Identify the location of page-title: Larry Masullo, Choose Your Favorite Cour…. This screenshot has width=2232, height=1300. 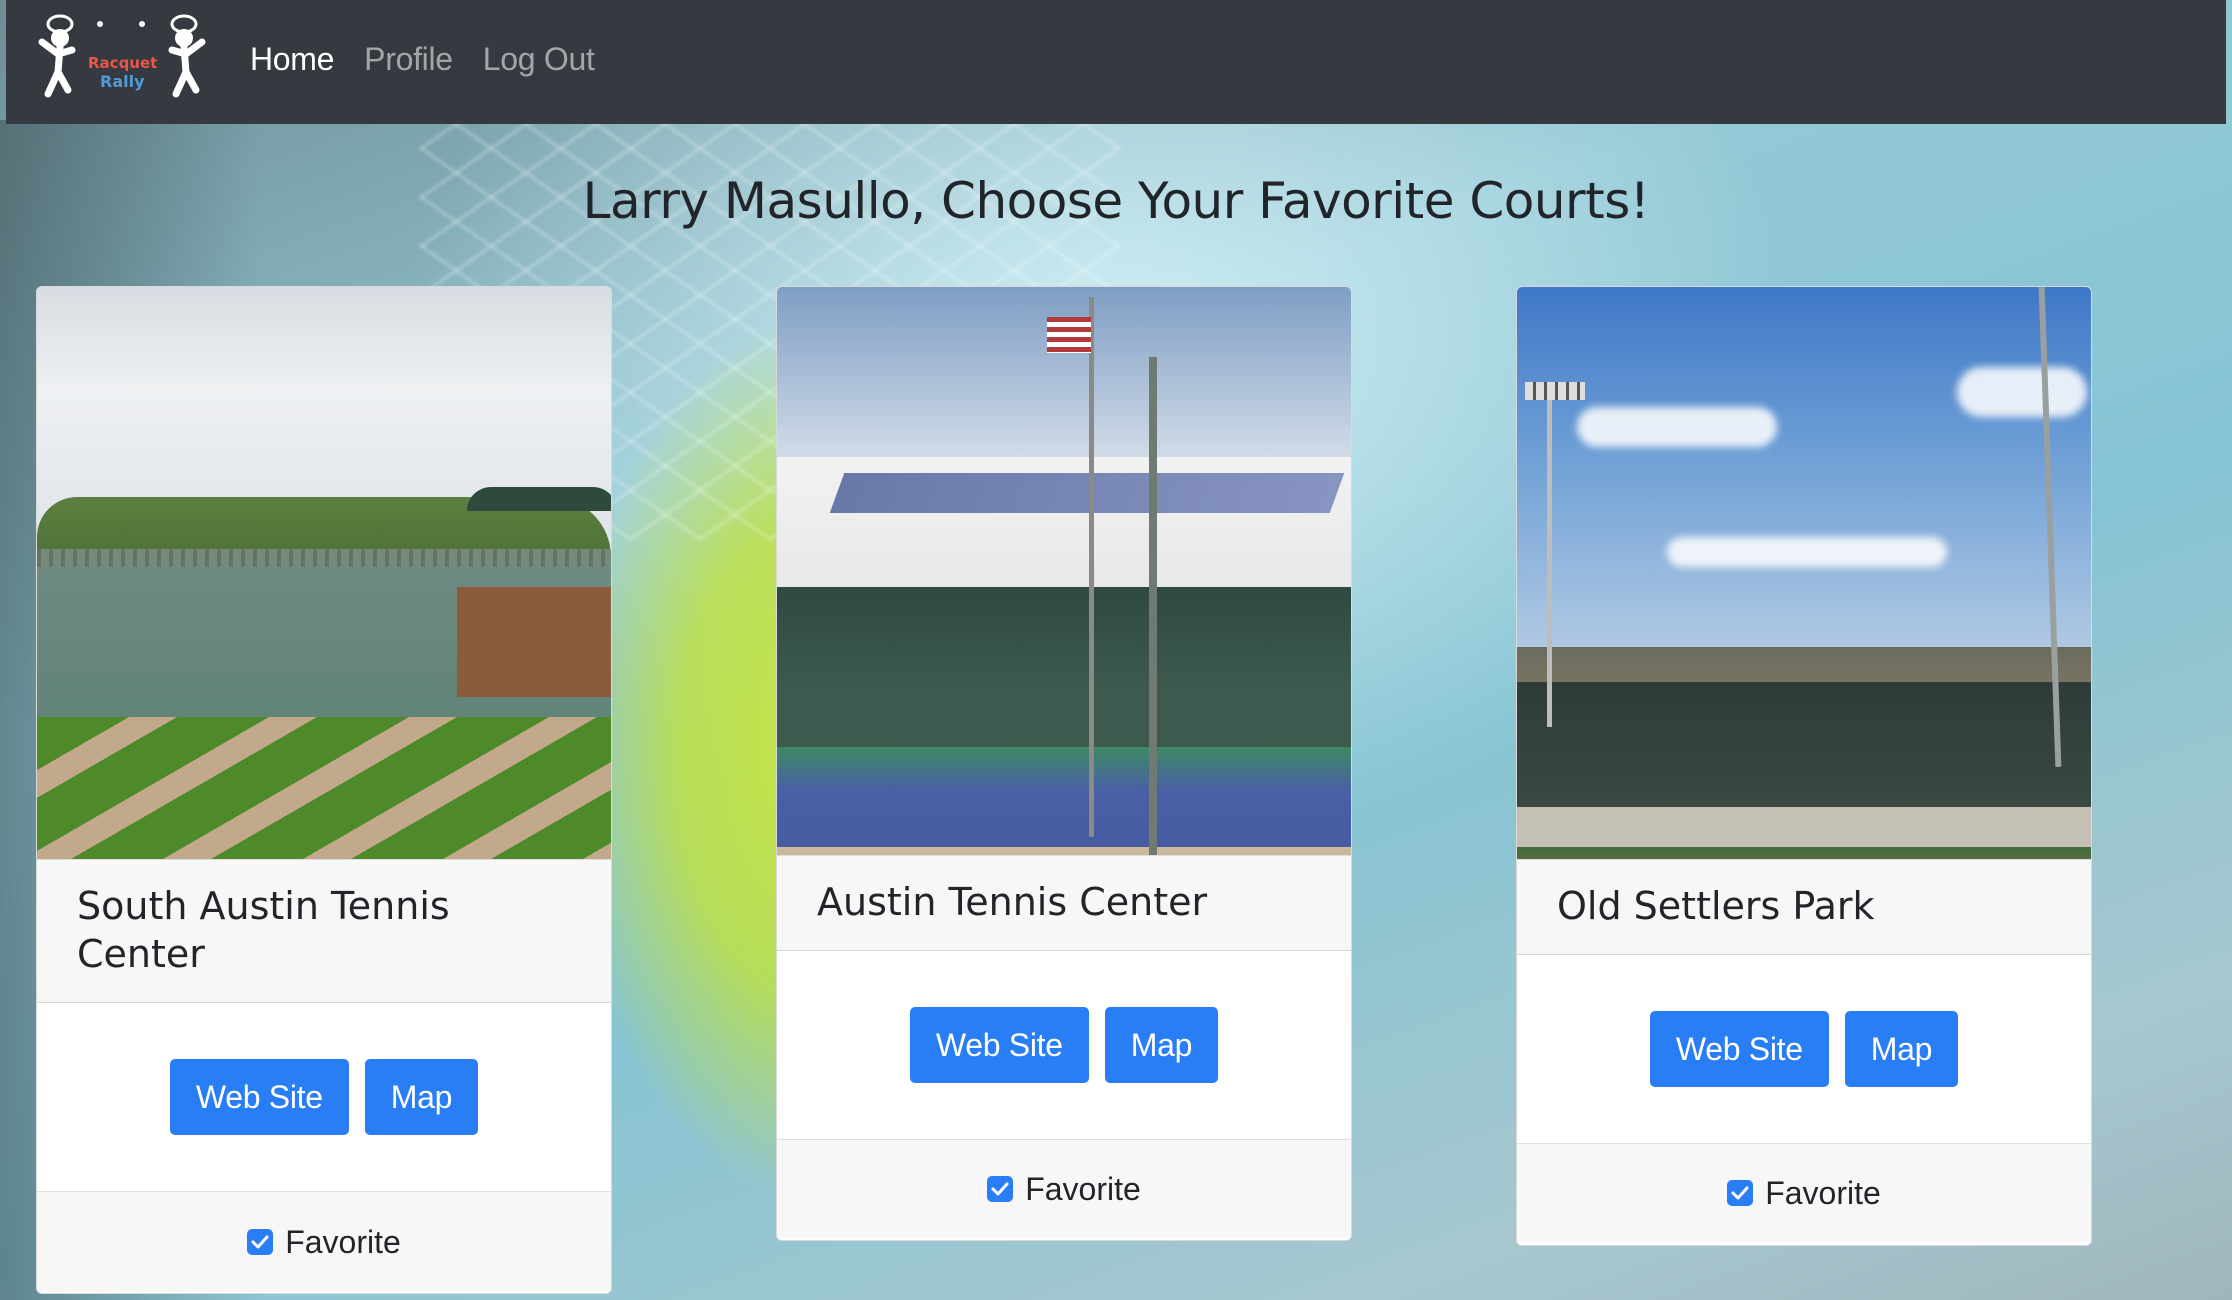
(1116, 201).